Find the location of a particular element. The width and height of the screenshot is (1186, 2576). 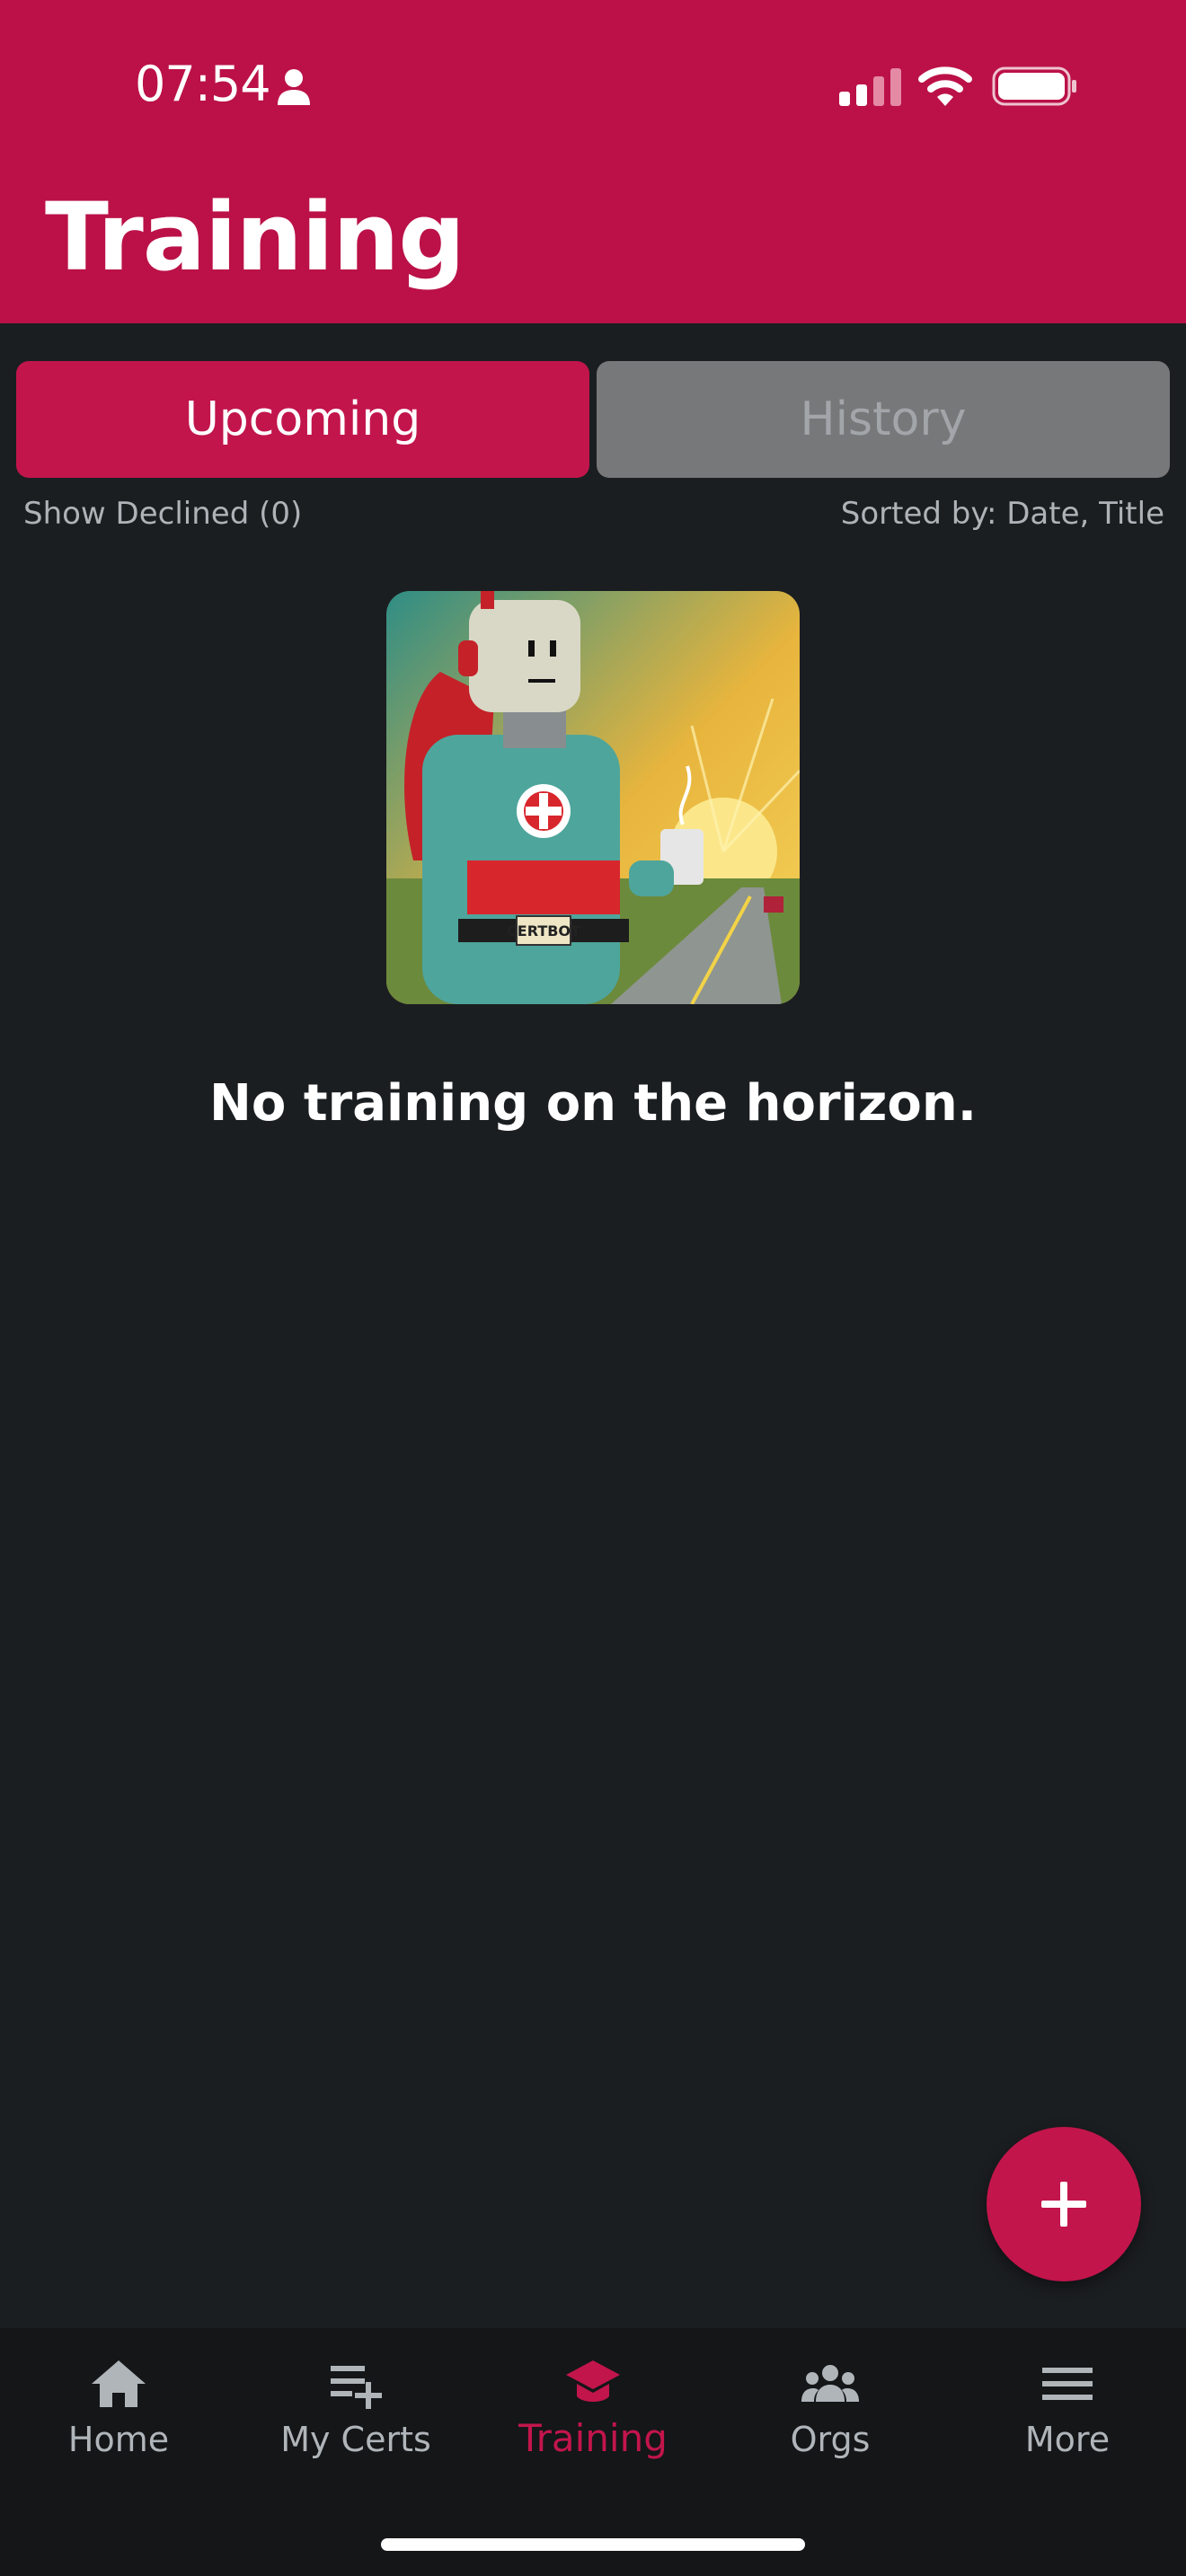

home-icon is located at coordinates (119, 2383).